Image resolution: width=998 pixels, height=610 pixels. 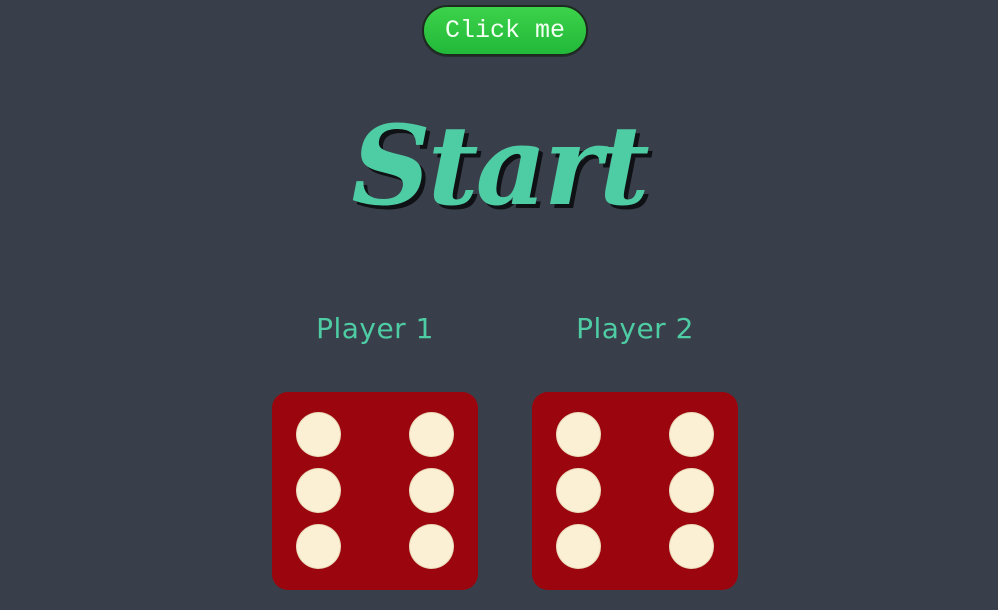 What do you see at coordinates (500, 165) in the screenshot?
I see `game-title: Start` at bounding box center [500, 165].